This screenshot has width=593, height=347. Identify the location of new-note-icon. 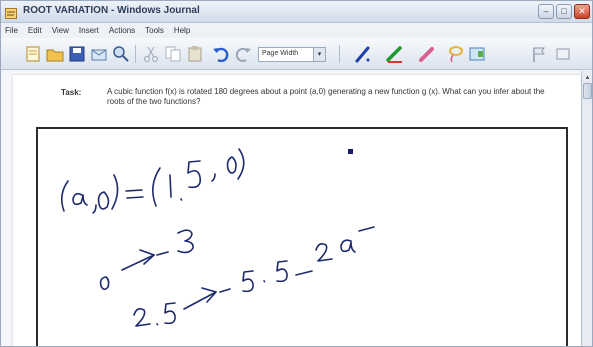
(33, 54).